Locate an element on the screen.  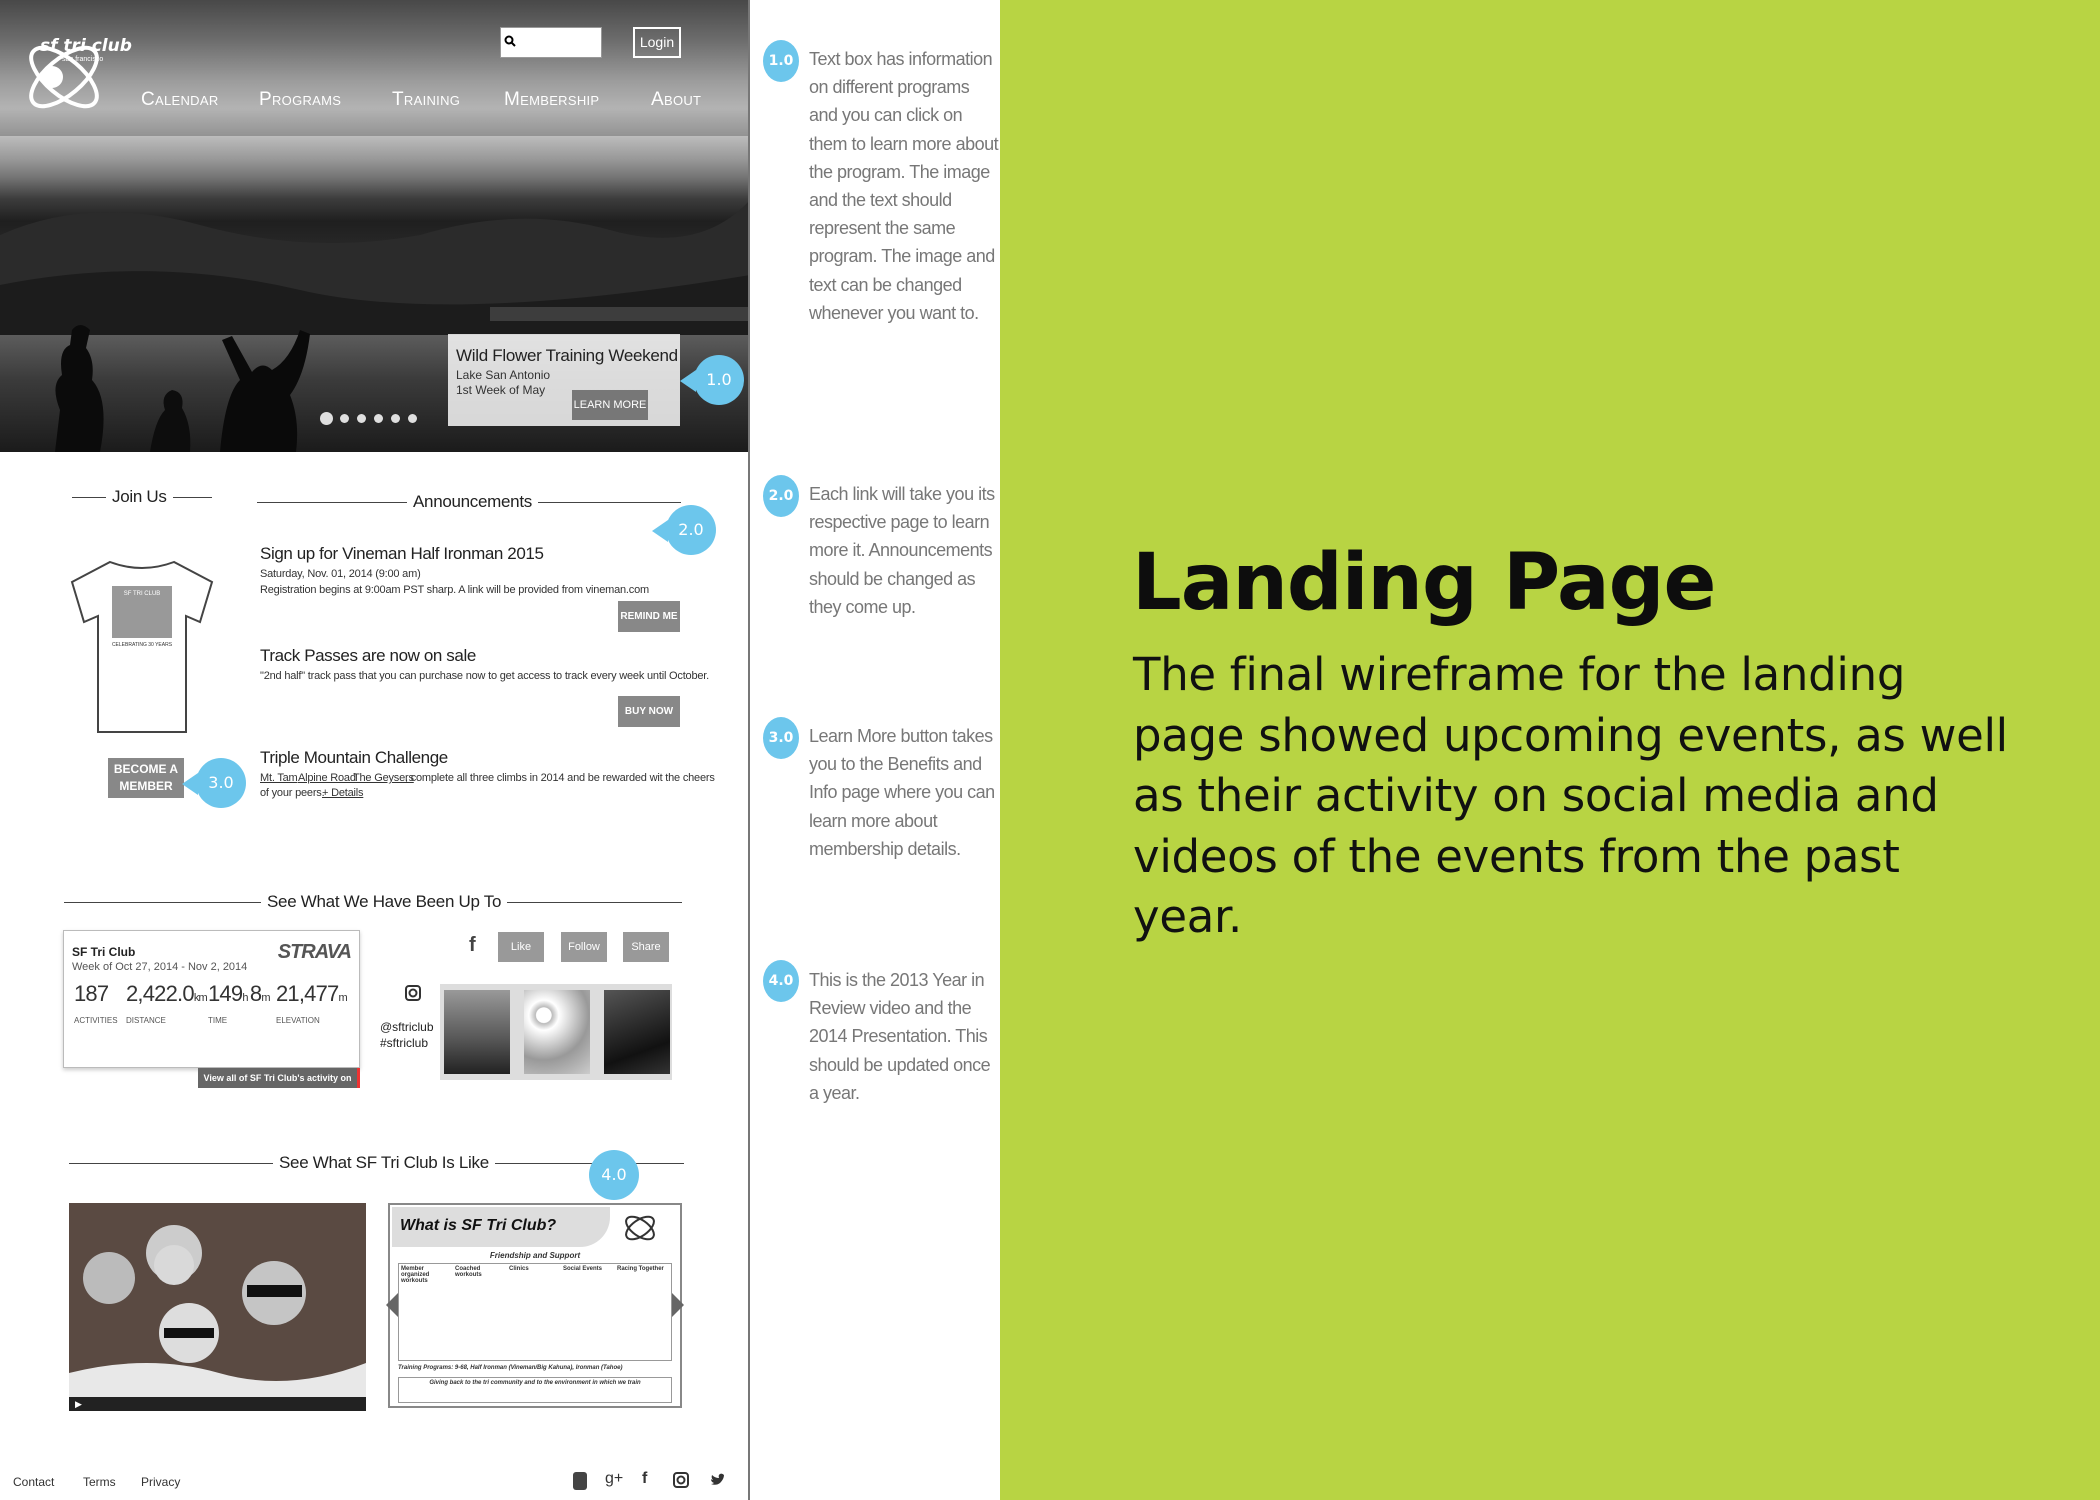
presentation-header: What is SF Tri Club? is located at coordinates (501, 1227).